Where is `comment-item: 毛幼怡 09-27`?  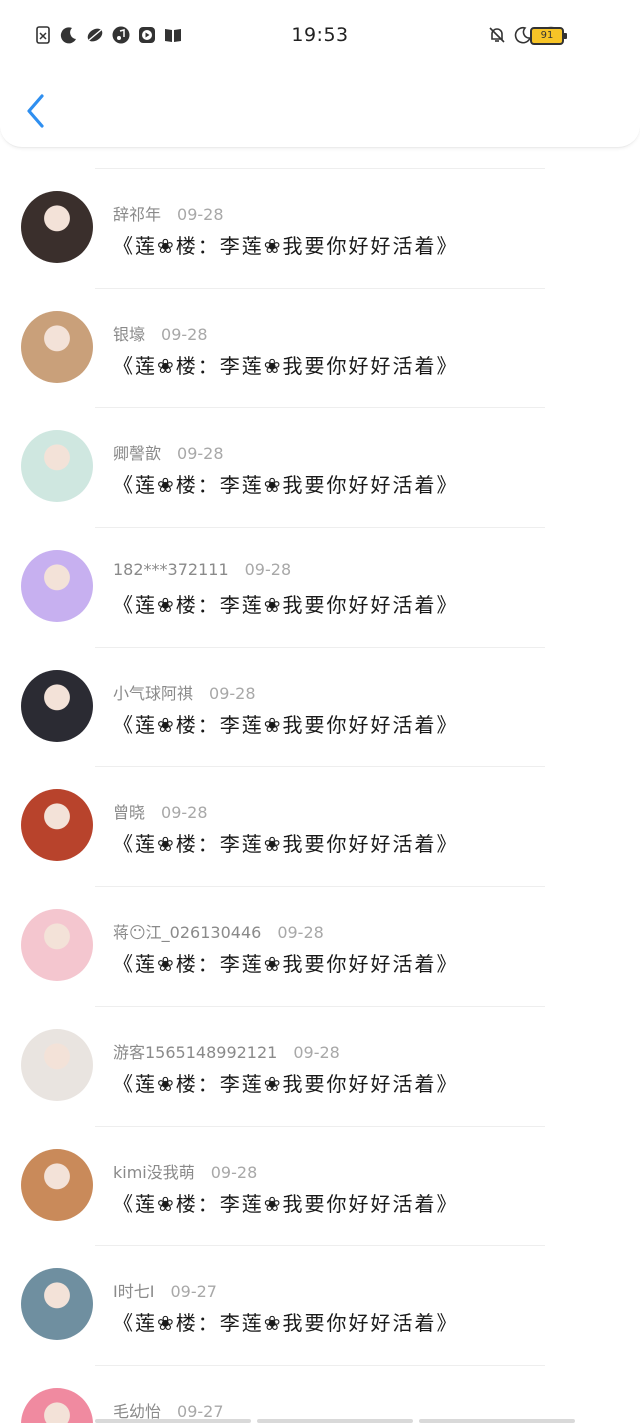 comment-item: 毛幼怡 09-27 is located at coordinates (320, 1384).